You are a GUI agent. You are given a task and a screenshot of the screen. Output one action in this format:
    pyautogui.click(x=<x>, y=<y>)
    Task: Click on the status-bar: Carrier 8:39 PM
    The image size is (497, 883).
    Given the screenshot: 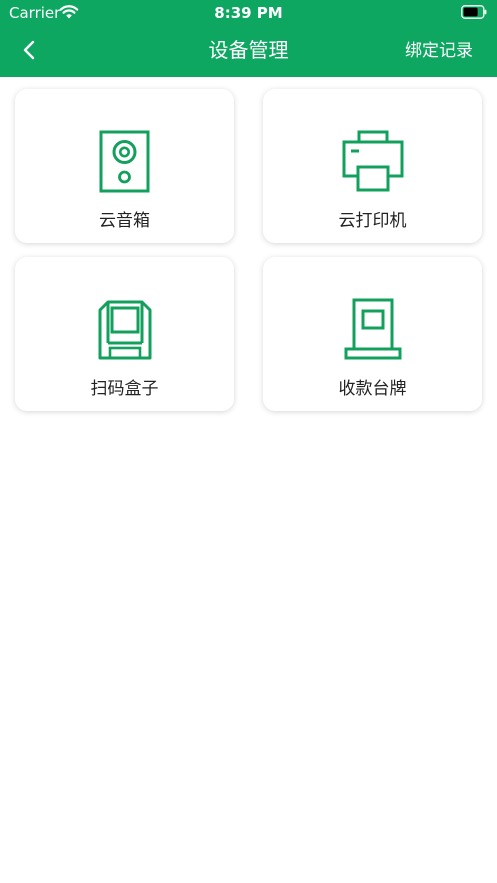 What is the action you would take?
    pyautogui.click(x=248, y=13)
    